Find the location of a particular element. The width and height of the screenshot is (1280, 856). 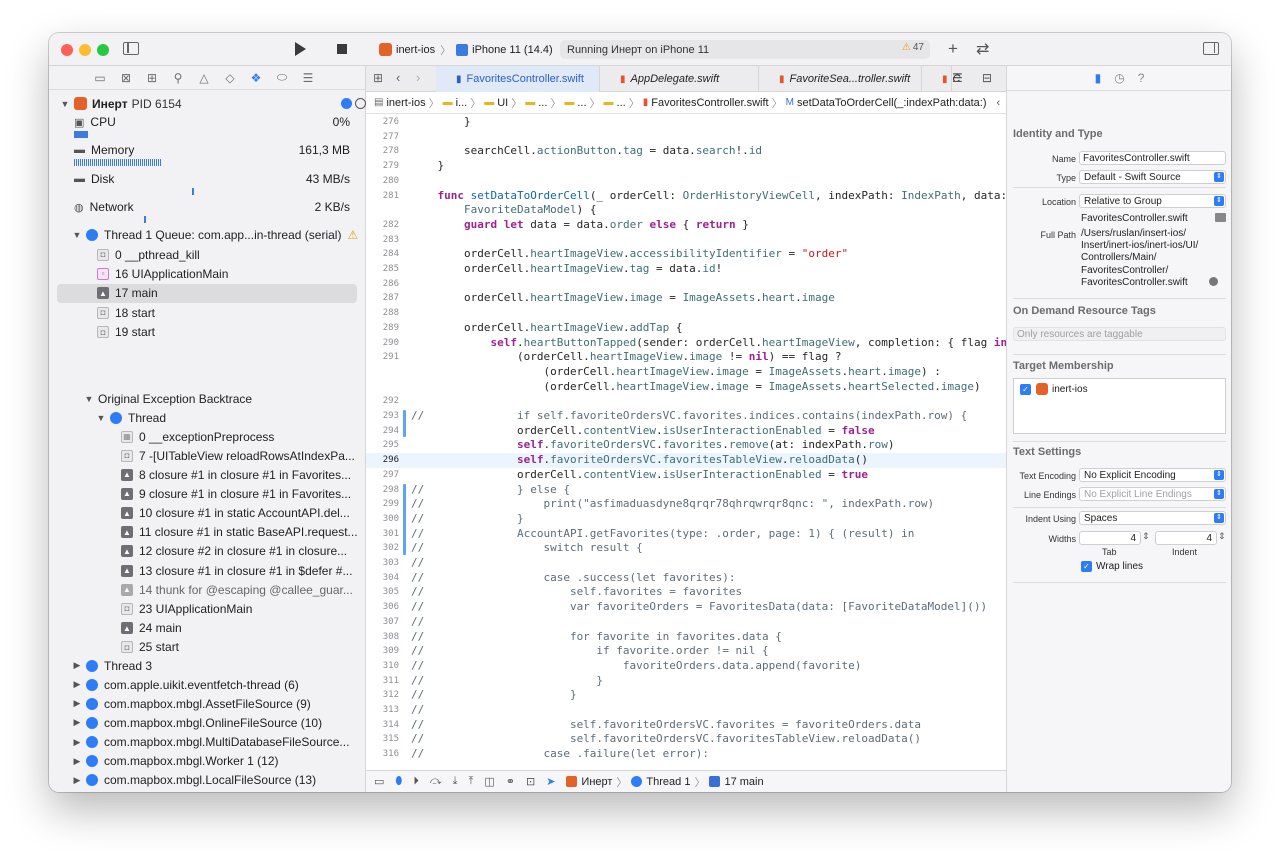

gauge-disk: ▬ Disk 43 MB/s is located at coordinates (209, 183).